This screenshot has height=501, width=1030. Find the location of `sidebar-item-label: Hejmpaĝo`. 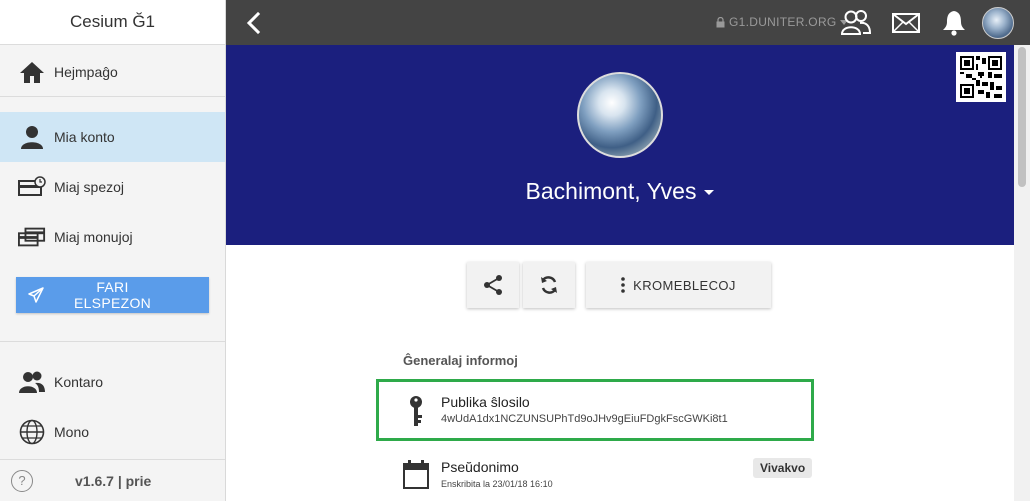

sidebar-item-label: Hejmpaĝo is located at coordinates (86, 72).